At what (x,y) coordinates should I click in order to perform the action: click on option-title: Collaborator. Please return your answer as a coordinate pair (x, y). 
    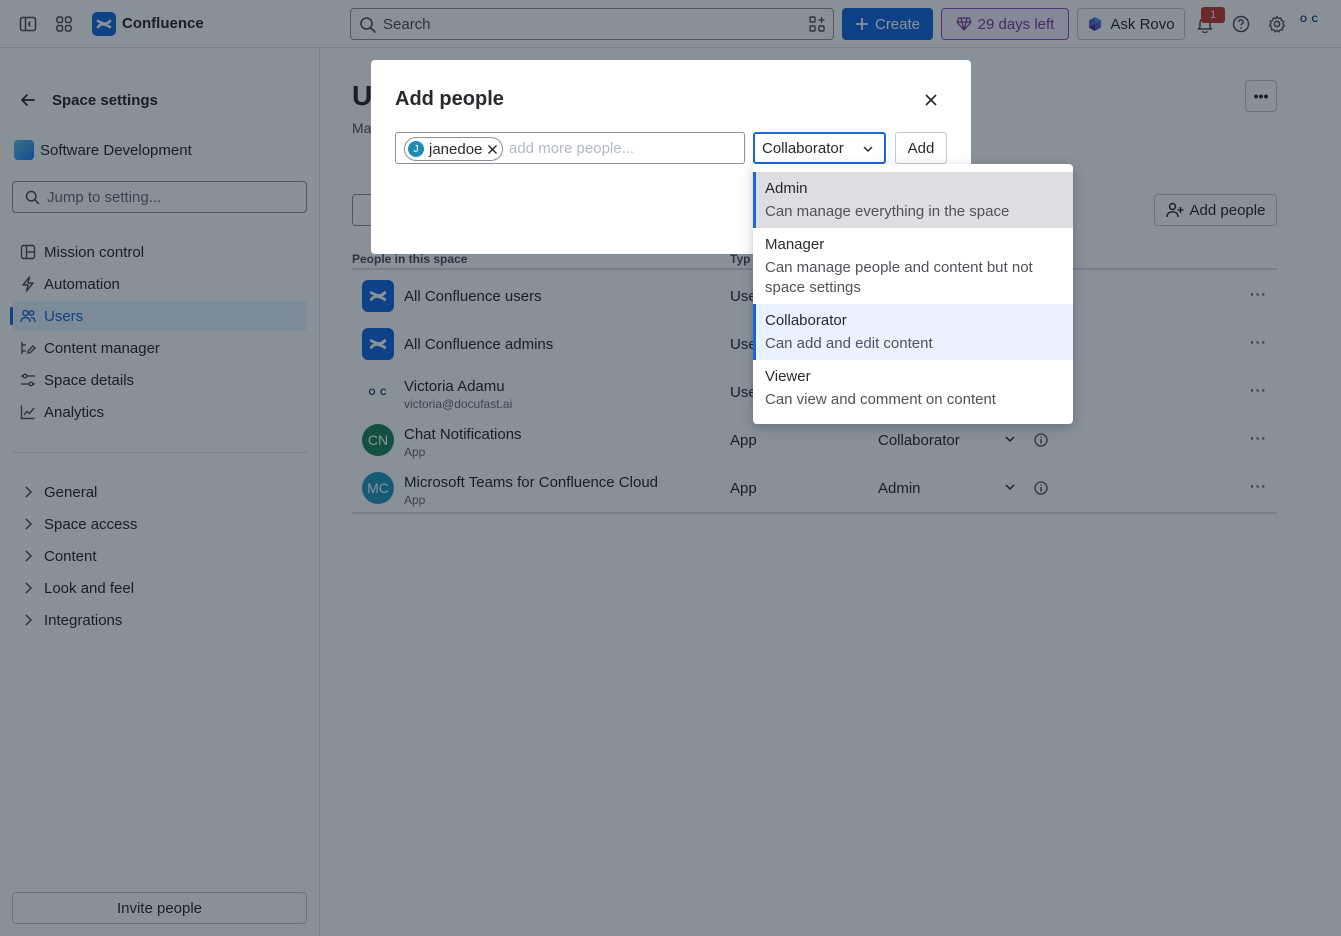
    Looking at the image, I should click on (806, 320).